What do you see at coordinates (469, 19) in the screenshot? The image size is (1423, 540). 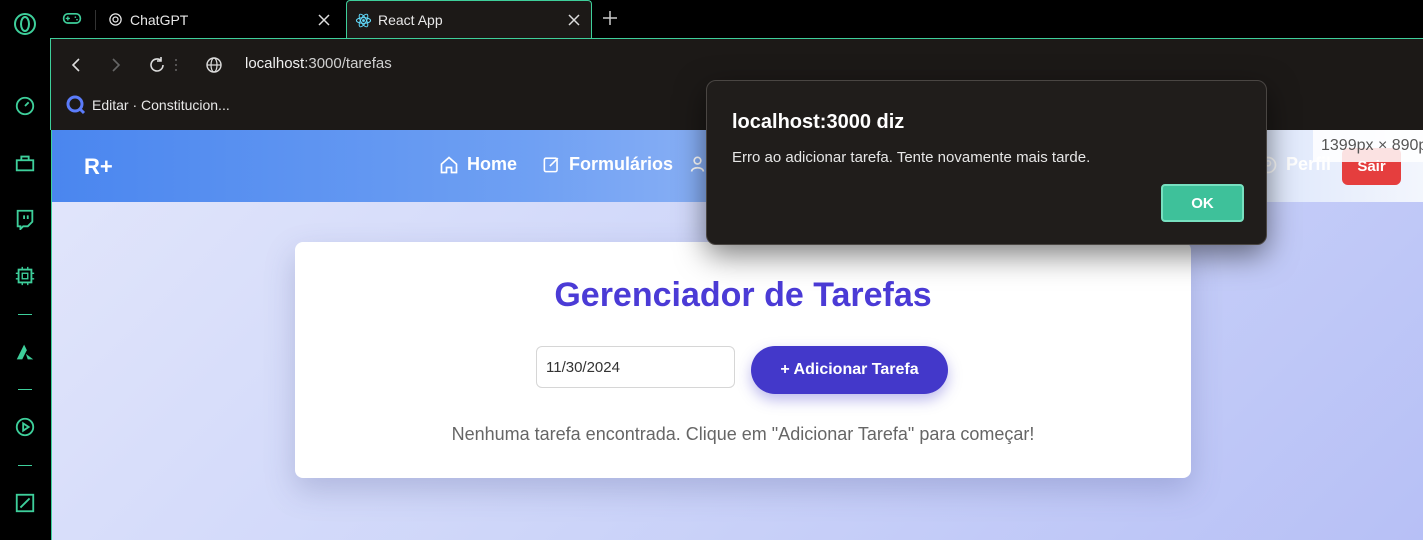 I see `tab-react-app: React App` at bounding box center [469, 19].